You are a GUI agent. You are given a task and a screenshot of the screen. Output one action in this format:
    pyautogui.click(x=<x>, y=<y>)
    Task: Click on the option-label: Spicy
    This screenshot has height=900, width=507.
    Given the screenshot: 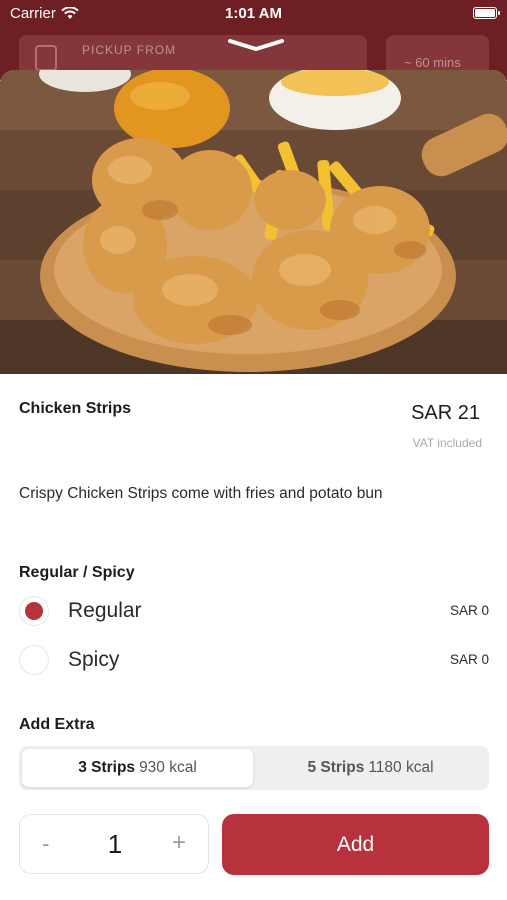 What is the action you would take?
    pyautogui.click(x=94, y=659)
    